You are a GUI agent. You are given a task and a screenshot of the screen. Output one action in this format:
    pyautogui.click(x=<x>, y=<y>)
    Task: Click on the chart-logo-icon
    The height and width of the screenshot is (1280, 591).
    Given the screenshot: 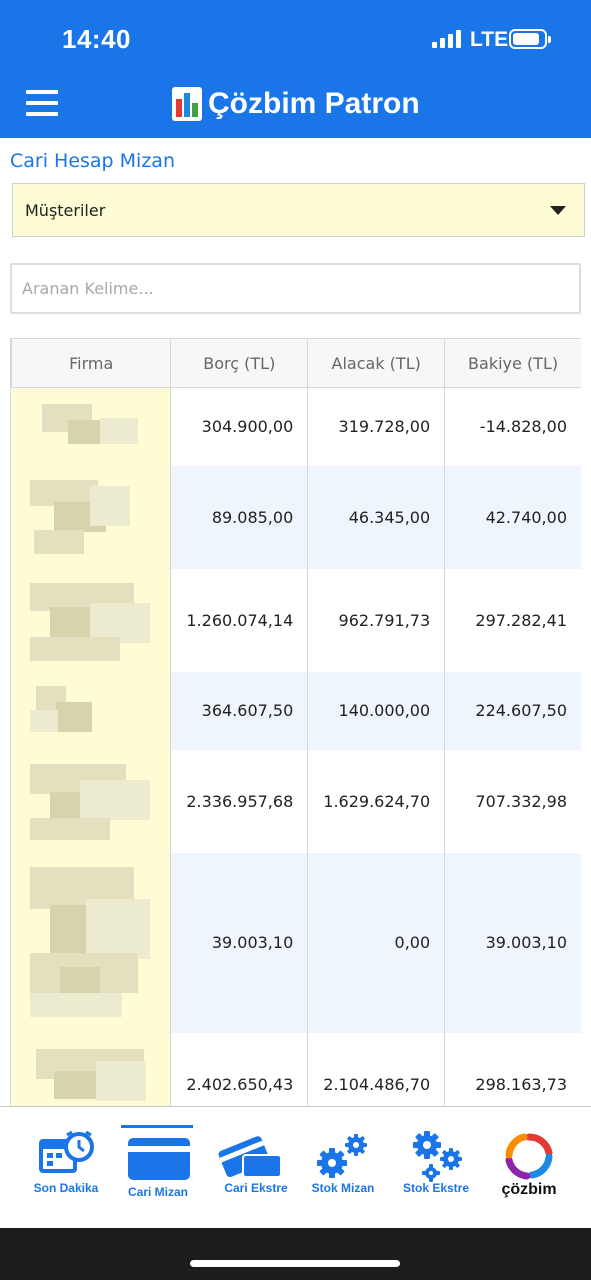 What is the action you would take?
    pyautogui.click(x=187, y=104)
    